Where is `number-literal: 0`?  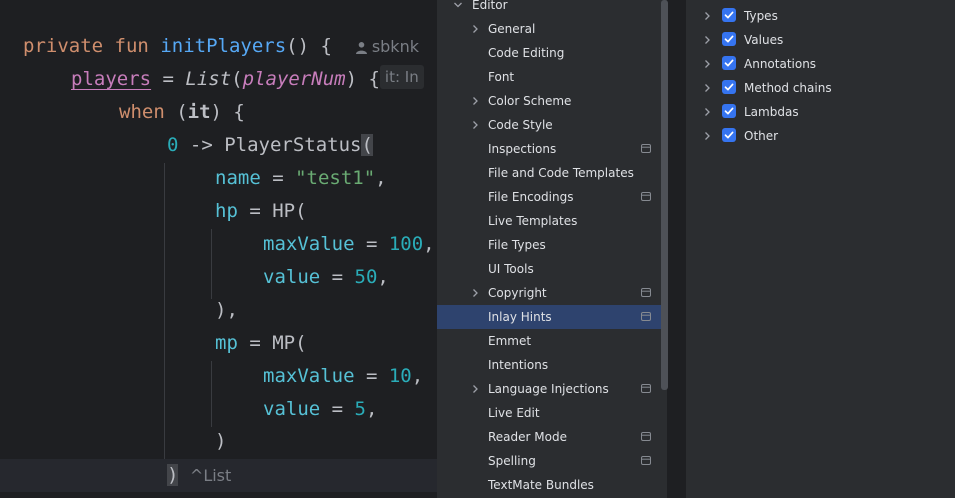 number-literal: 0 is located at coordinates (173, 145).